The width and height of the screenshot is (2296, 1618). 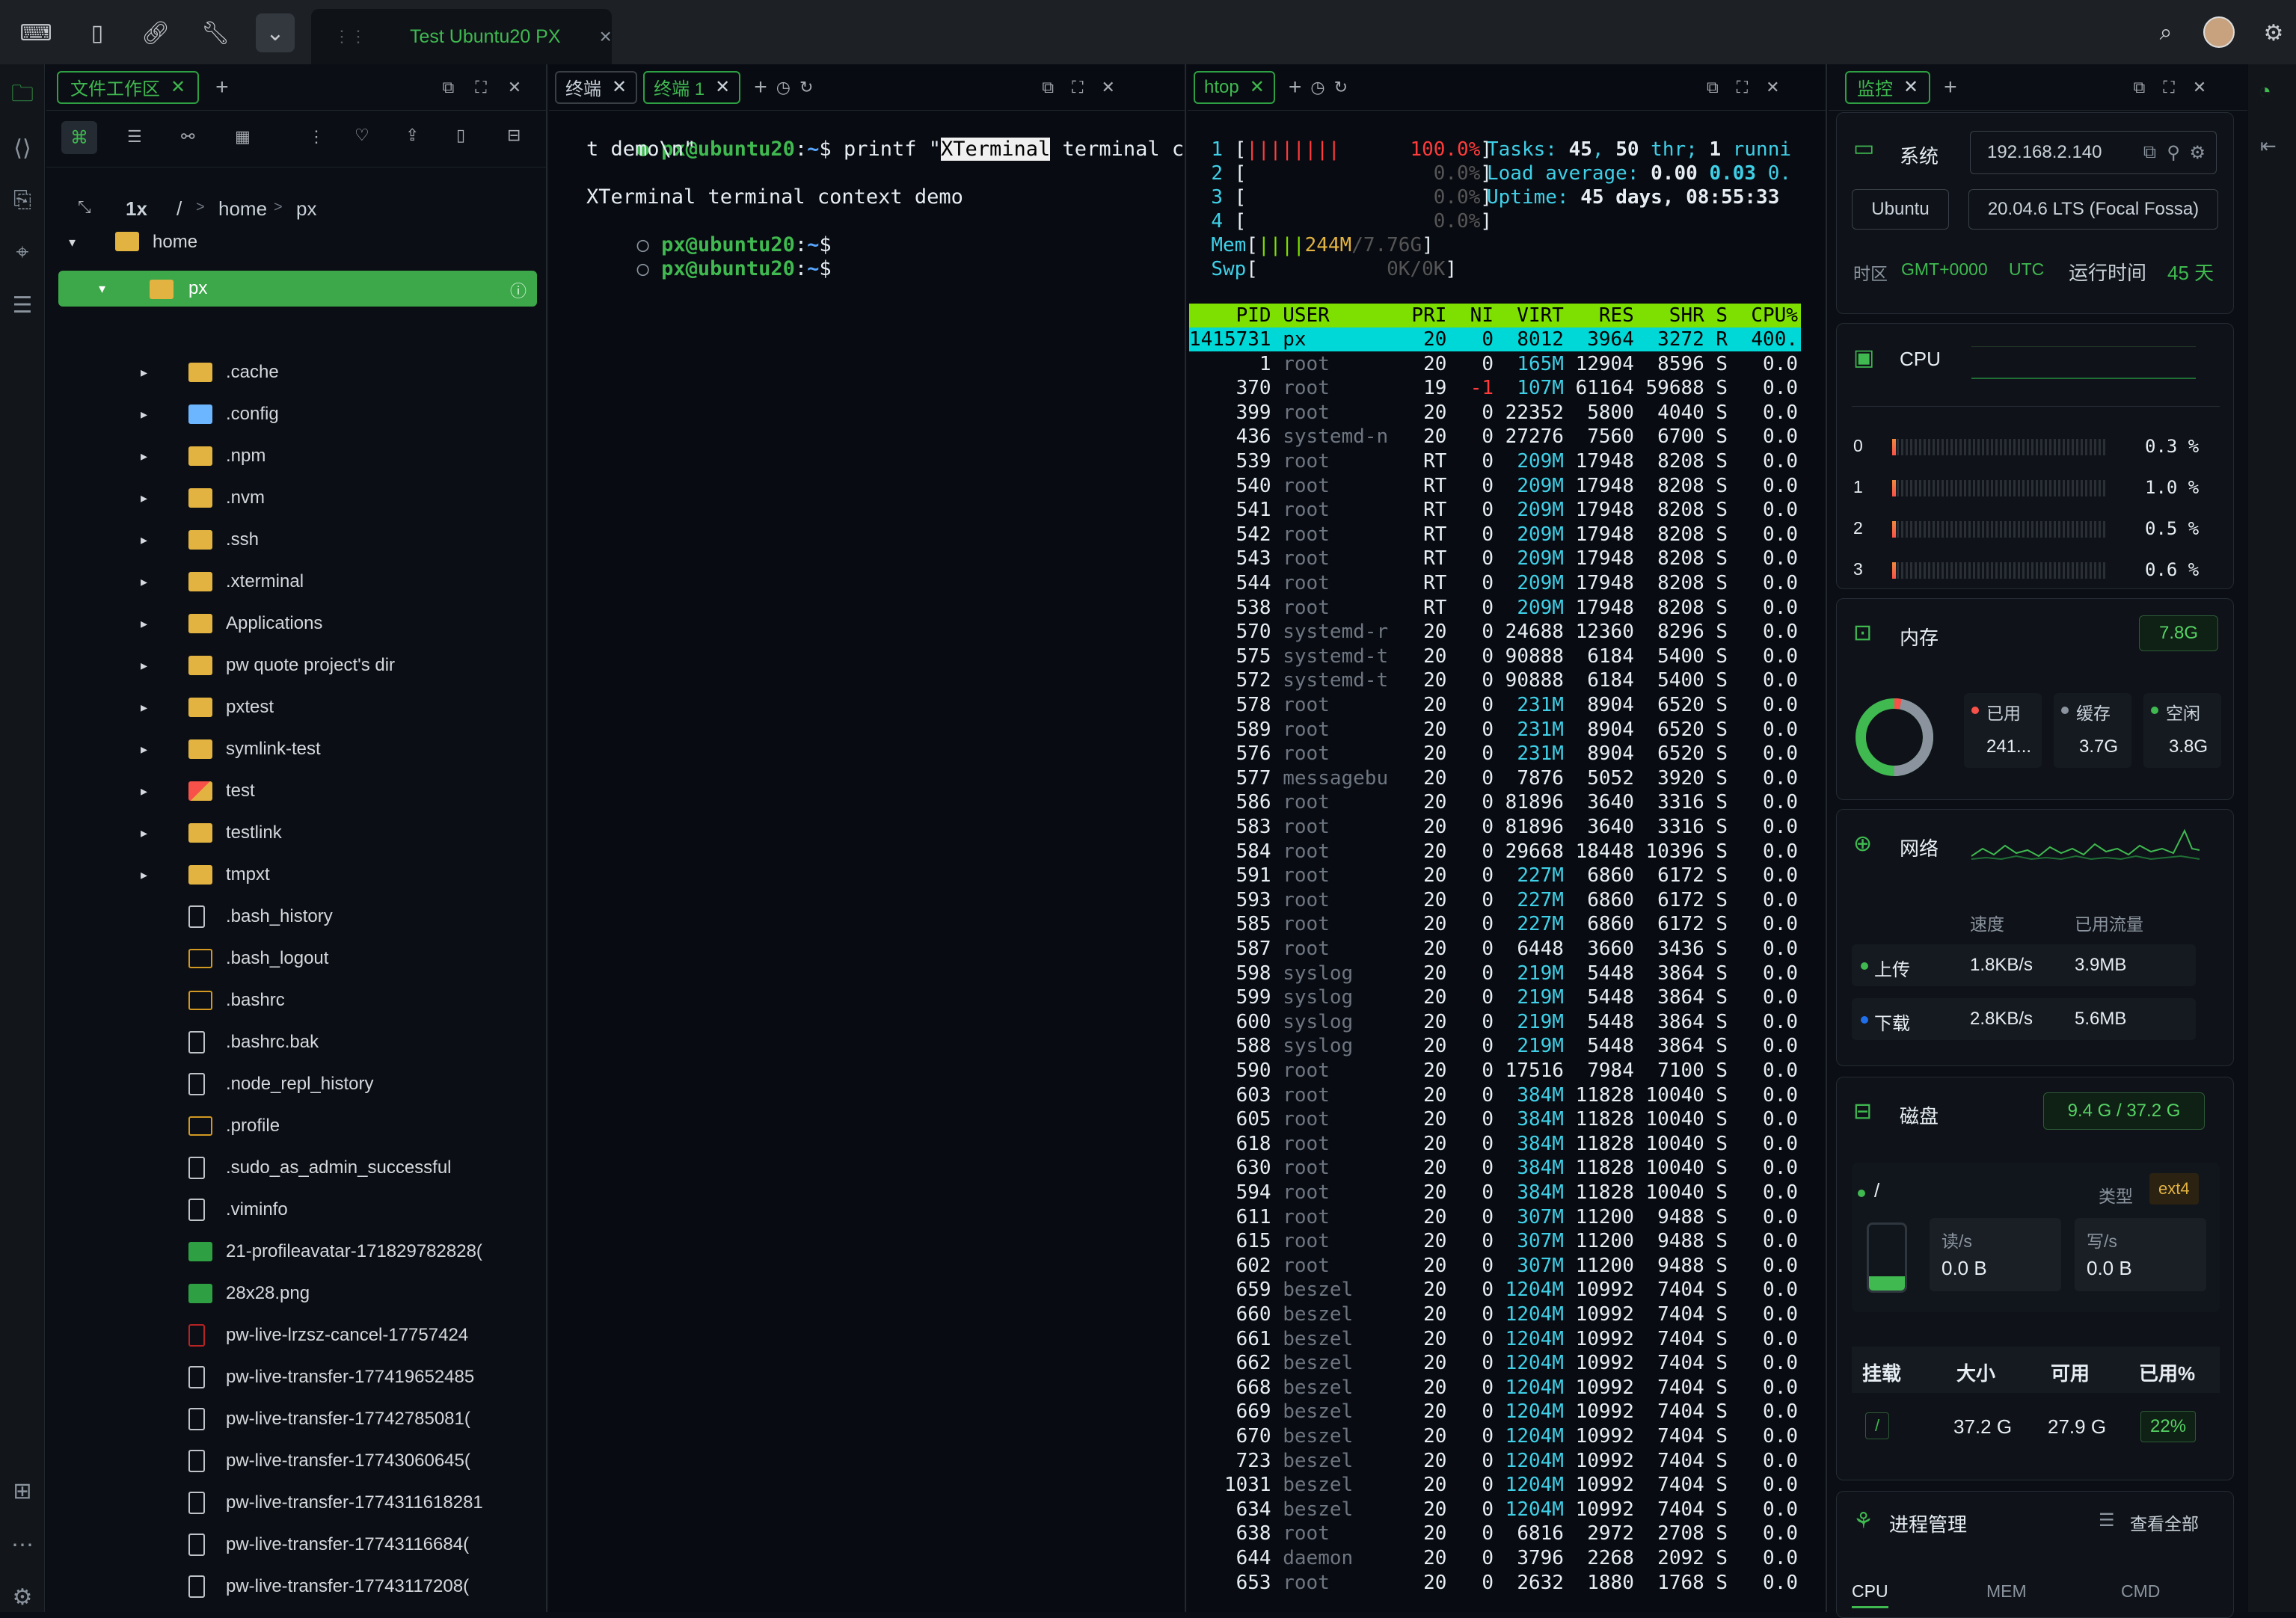 I want to click on process-row: 583 root 20 0 81896 3640 3316 S 0.0, so click(x=1495, y=827).